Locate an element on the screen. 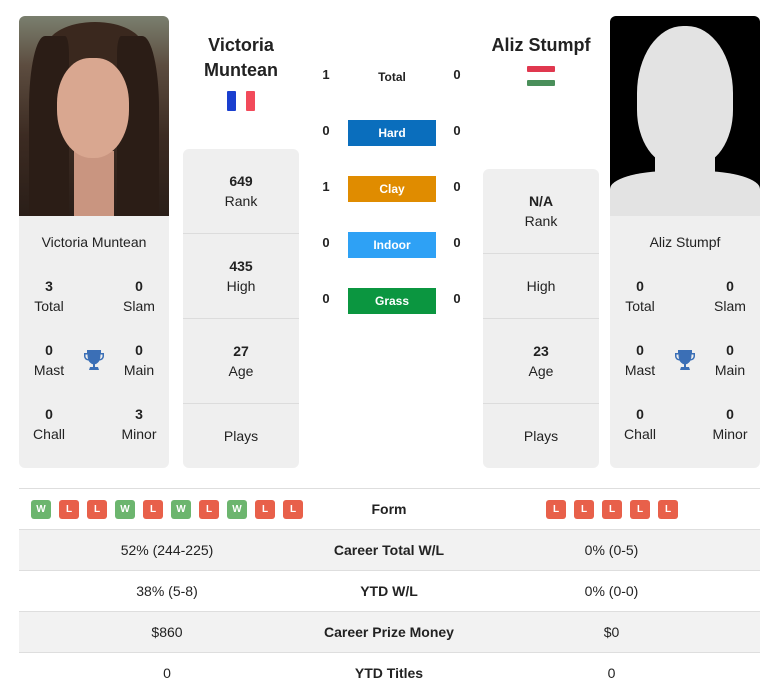  hungary-flag-icon is located at coordinates (541, 76).